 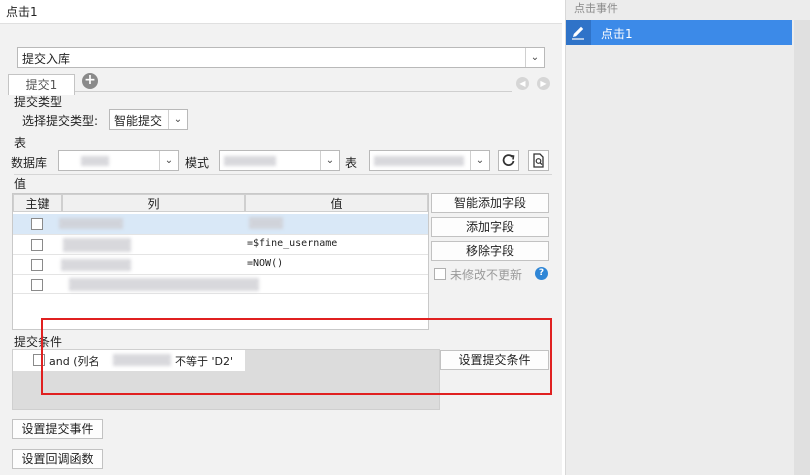 What do you see at coordinates (57, 459) in the screenshot?
I see `set-callback-button: 设置回调函数` at bounding box center [57, 459].